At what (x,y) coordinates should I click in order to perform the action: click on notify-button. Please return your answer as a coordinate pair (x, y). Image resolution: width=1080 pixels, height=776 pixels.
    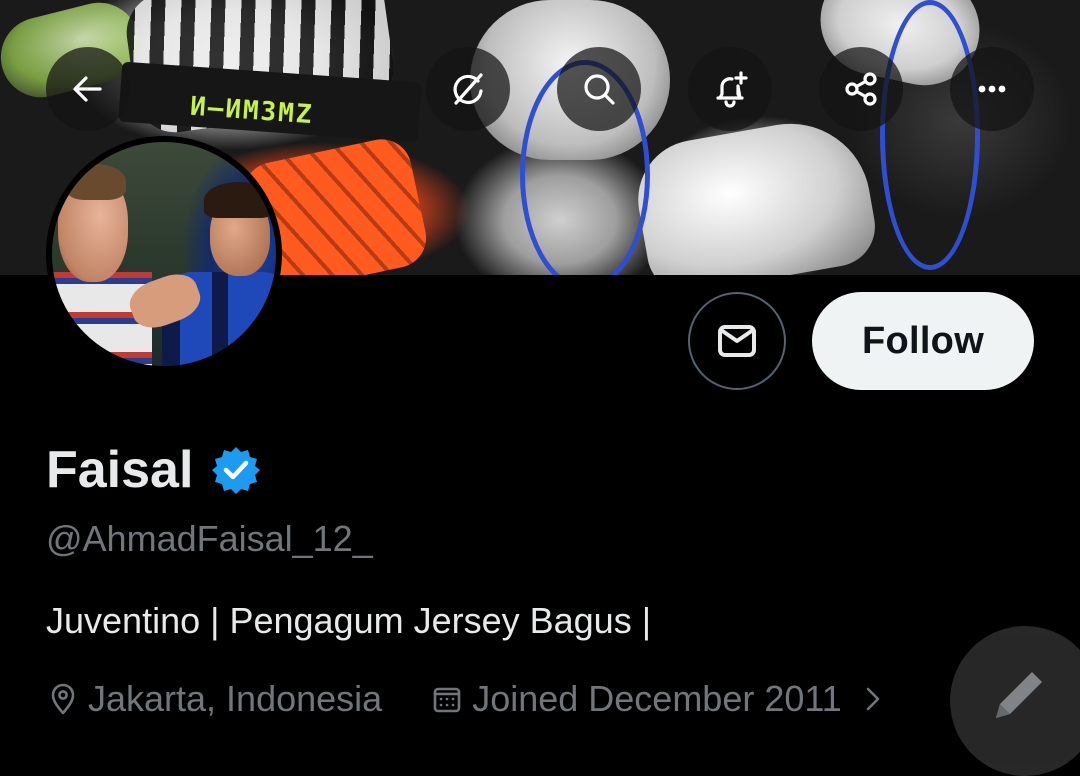
    Looking at the image, I should click on (730, 89).